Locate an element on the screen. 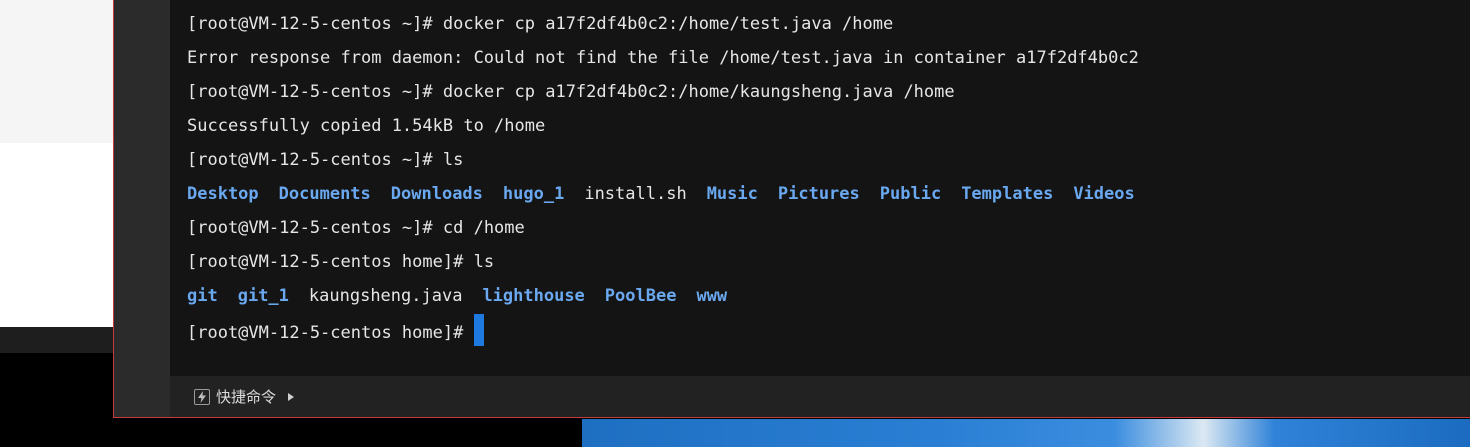 Image resolution: width=1470 pixels, height=447 pixels. terminal-line: [root@VM-12-5-centos ~]# cd /home is located at coordinates (356, 228).